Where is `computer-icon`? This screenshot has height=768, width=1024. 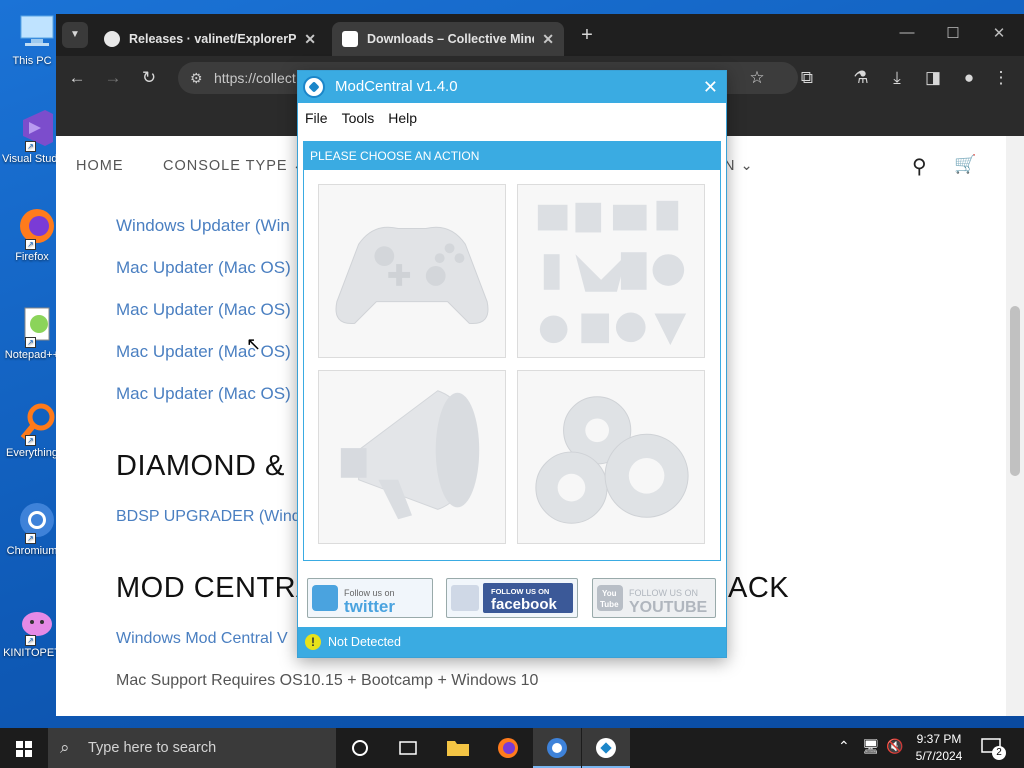
computer-icon is located at coordinates (37, 30).